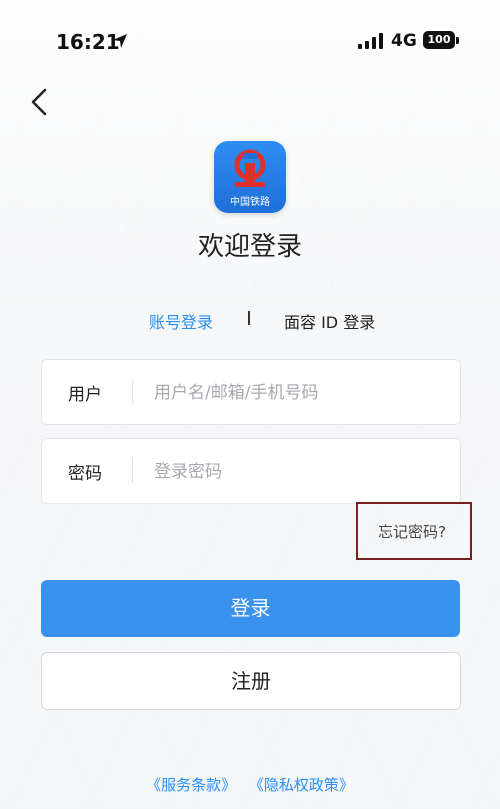 The image size is (500, 809). I want to click on status-time: 16:21, so click(88, 42).